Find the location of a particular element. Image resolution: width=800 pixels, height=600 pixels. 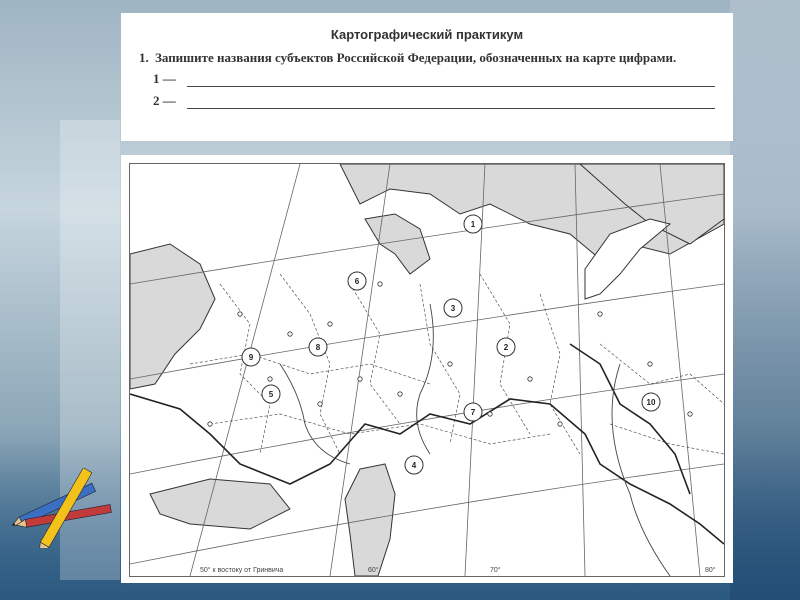

region-marker-label-4: 4 is located at coordinates (414, 465).